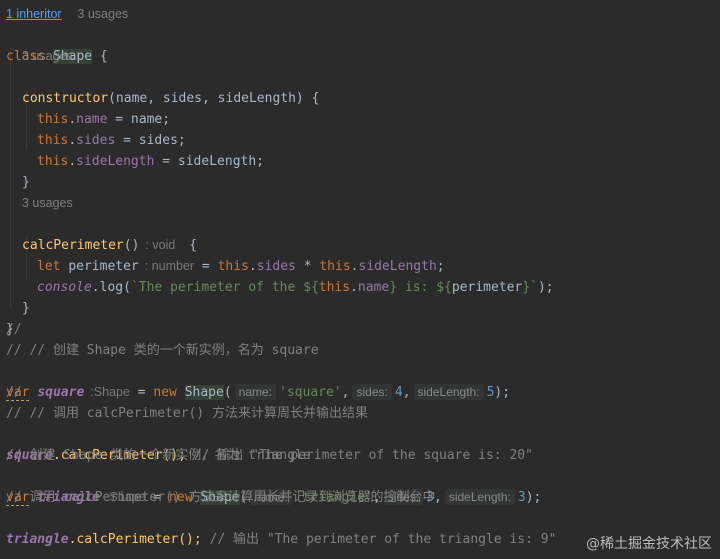  What do you see at coordinates (47, 203) in the screenshot?
I see `calc-usages: 3 usages` at bounding box center [47, 203].